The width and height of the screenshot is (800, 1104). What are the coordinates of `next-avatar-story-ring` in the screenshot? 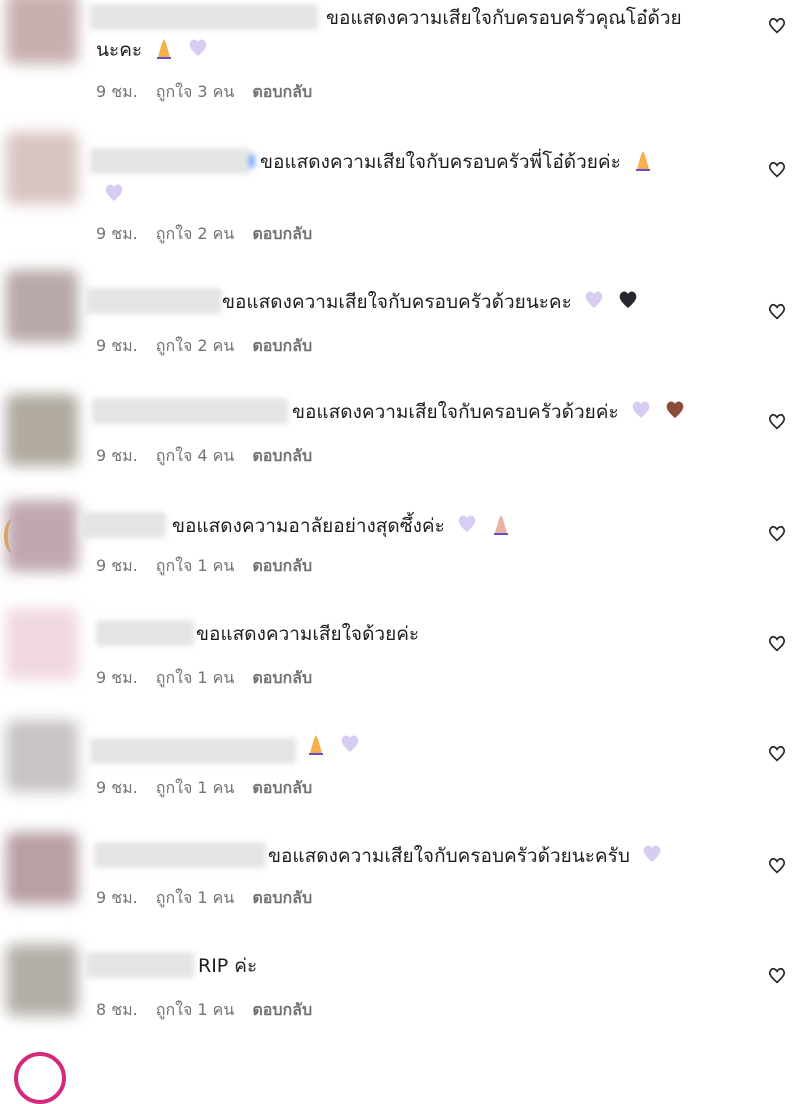 It's located at (40, 1078).